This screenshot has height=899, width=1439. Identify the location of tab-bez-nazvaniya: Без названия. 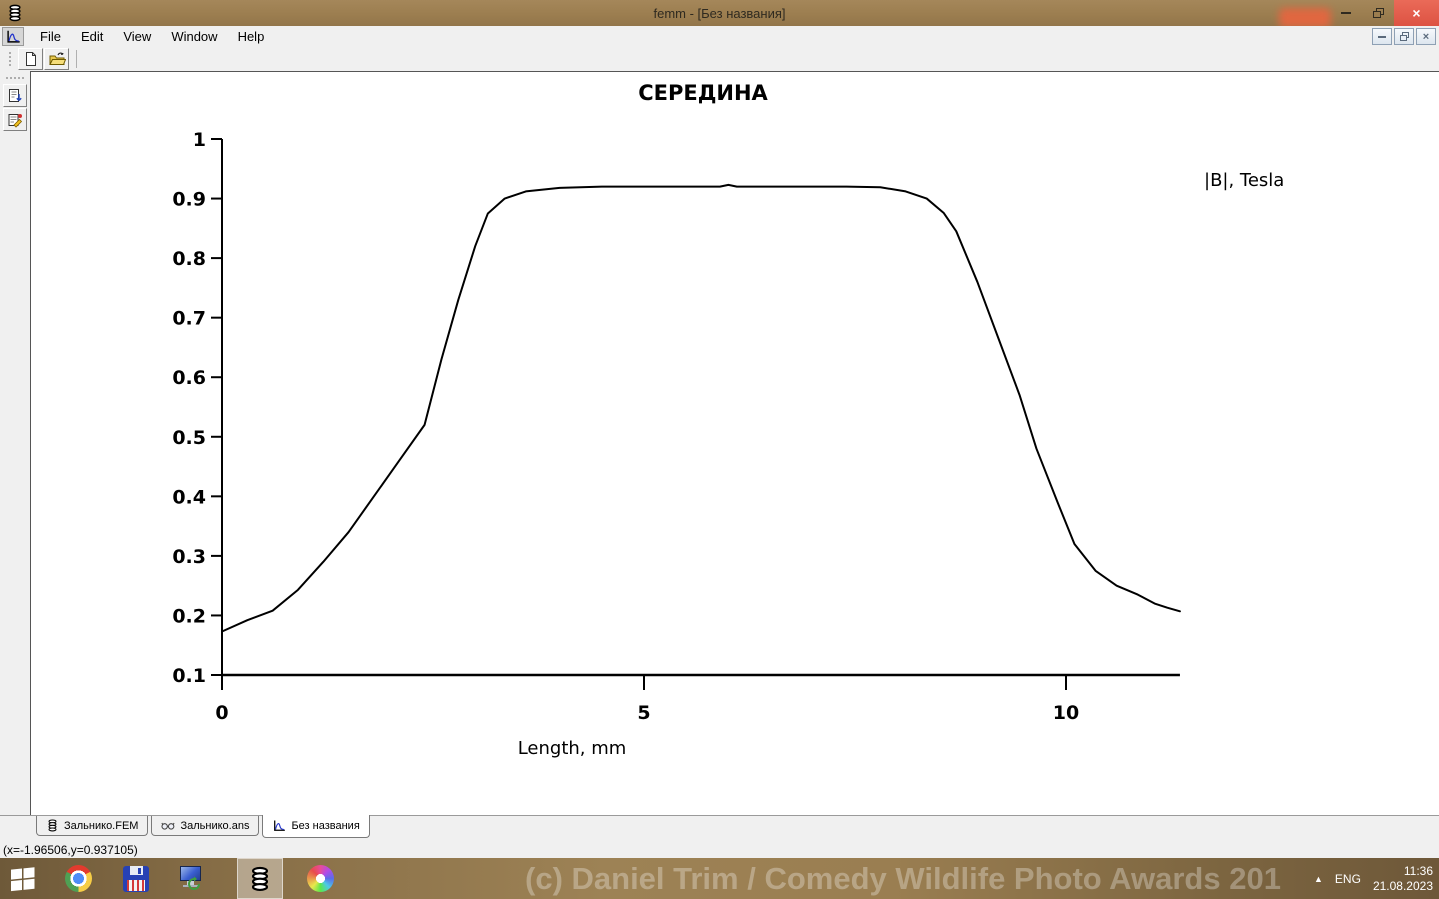
(316, 826).